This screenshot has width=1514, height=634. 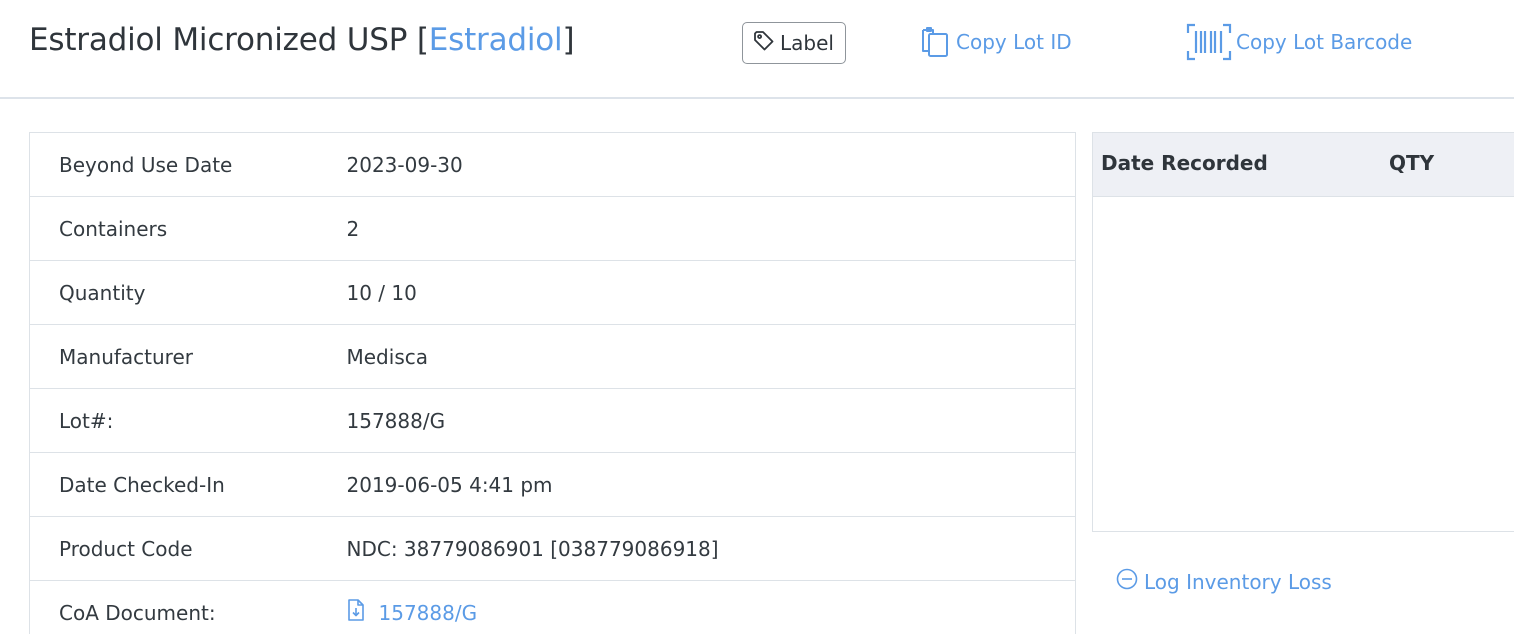 I want to click on minus-circle-icon, so click(x=1127, y=581).